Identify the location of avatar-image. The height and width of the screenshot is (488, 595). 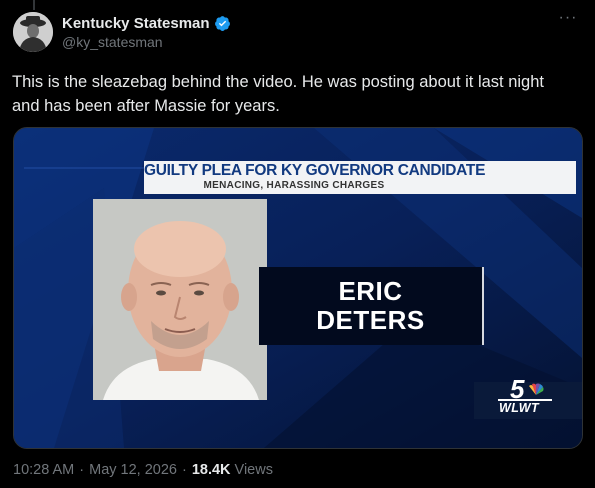
(33, 32).